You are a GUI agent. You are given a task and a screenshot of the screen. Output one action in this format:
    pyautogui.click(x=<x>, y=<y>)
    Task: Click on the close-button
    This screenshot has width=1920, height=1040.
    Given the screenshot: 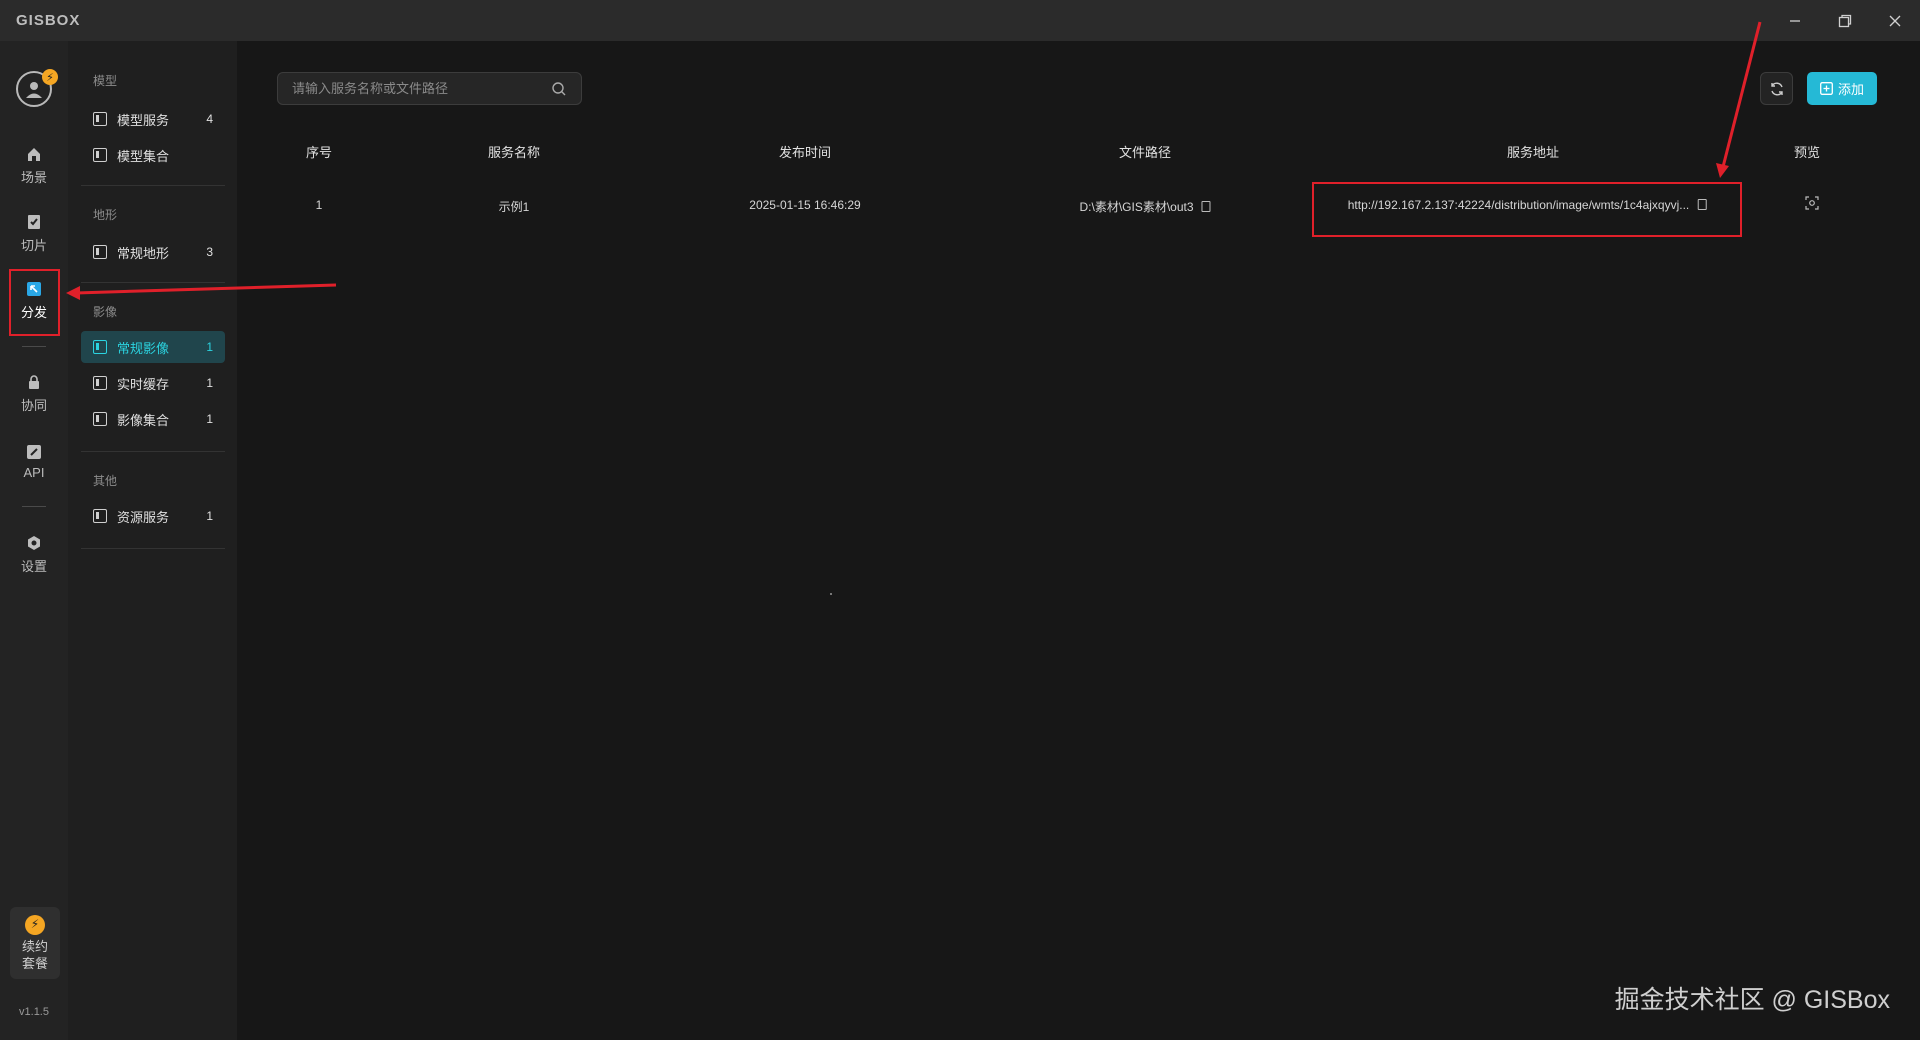 What is the action you would take?
    pyautogui.click(x=1895, y=20)
    